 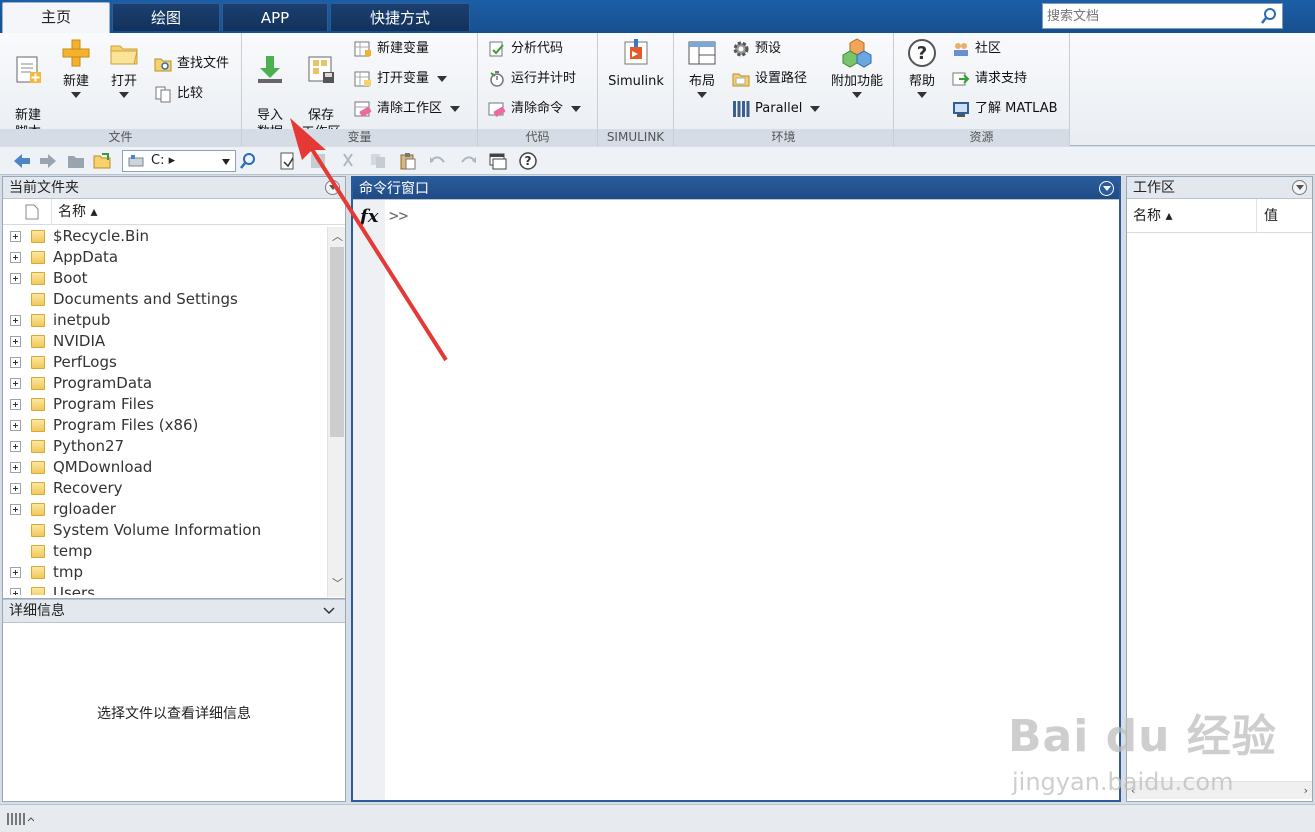 What do you see at coordinates (369, 216) in the screenshot?
I see `fx-function-browser-icon: fx` at bounding box center [369, 216].